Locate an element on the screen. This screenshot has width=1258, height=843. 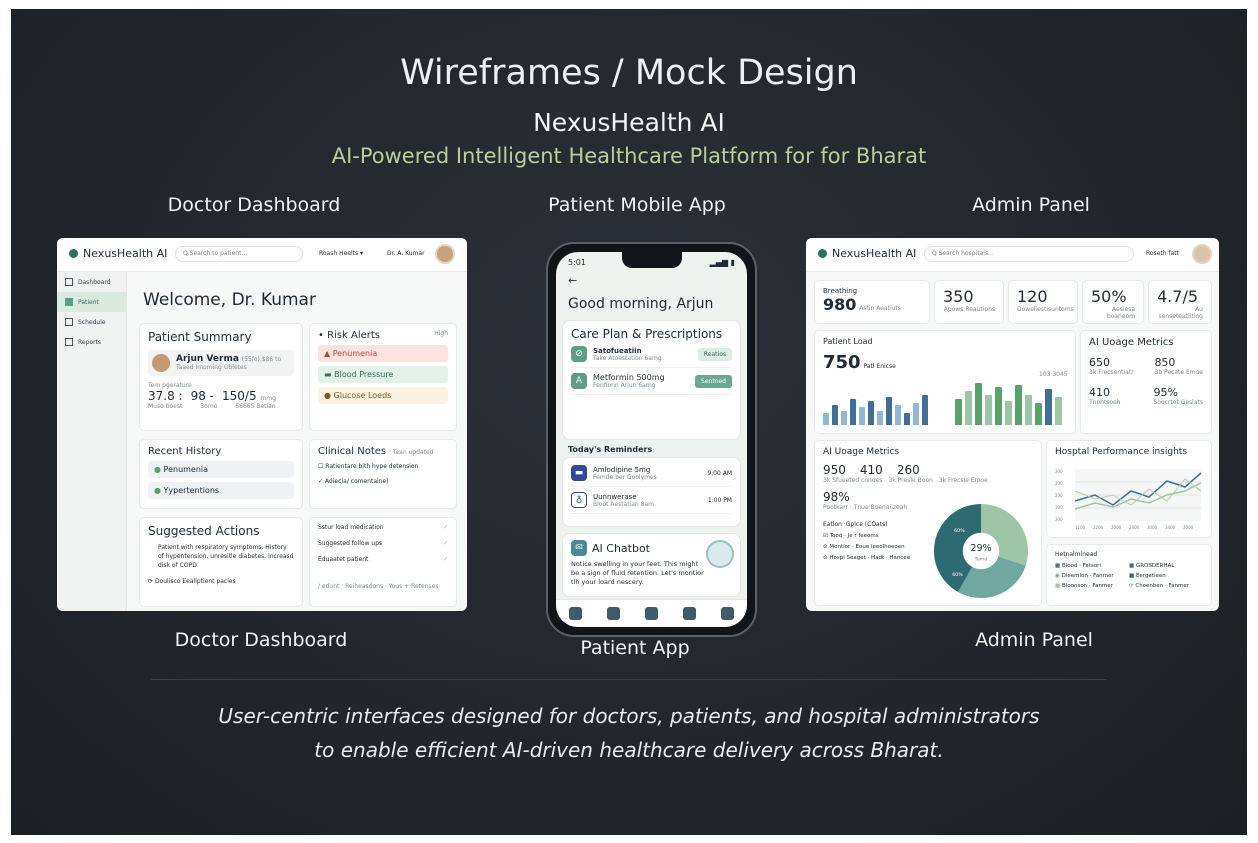
chatbot-avatar-icon is located at coordinates (720, 554).